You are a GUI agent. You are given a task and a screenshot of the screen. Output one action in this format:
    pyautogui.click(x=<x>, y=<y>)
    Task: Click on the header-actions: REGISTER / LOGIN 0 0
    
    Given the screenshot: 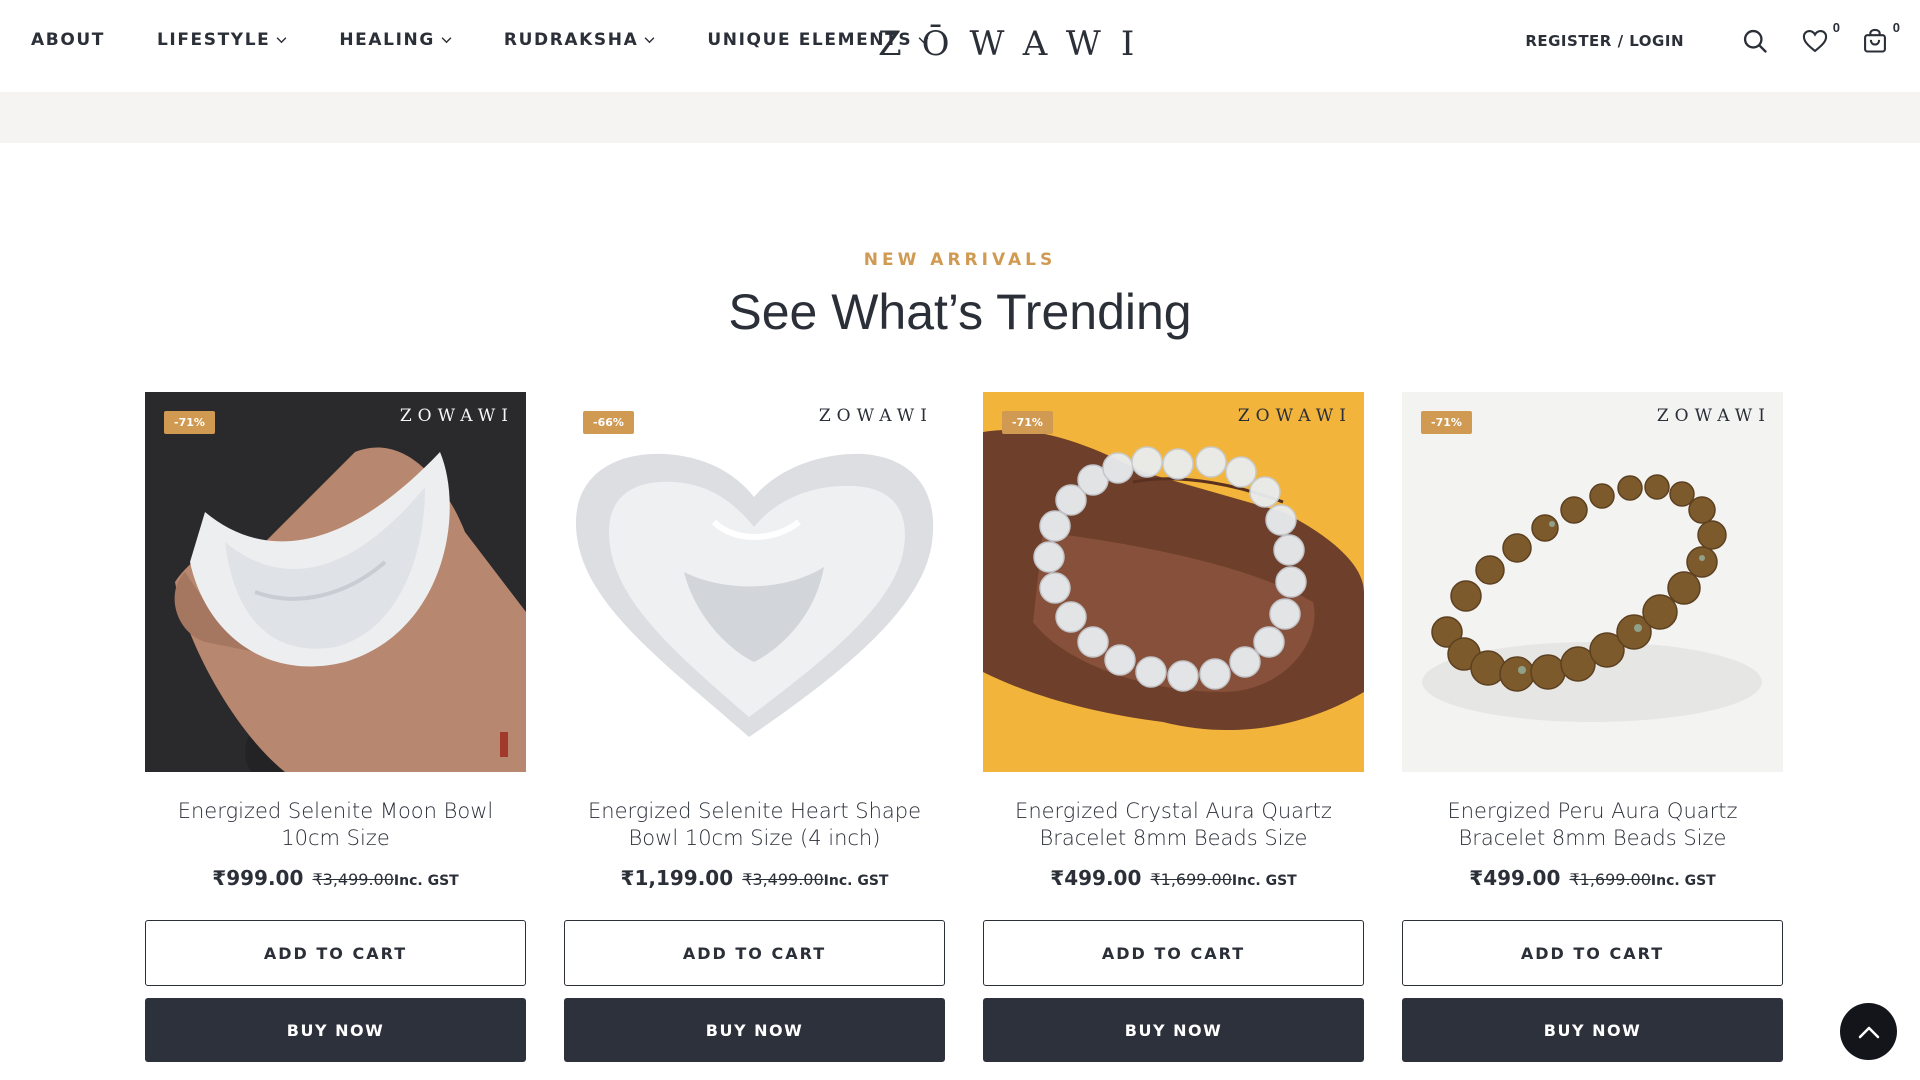 What is the action you would take?
    pyautogui.click(x=1712, y=38)
    